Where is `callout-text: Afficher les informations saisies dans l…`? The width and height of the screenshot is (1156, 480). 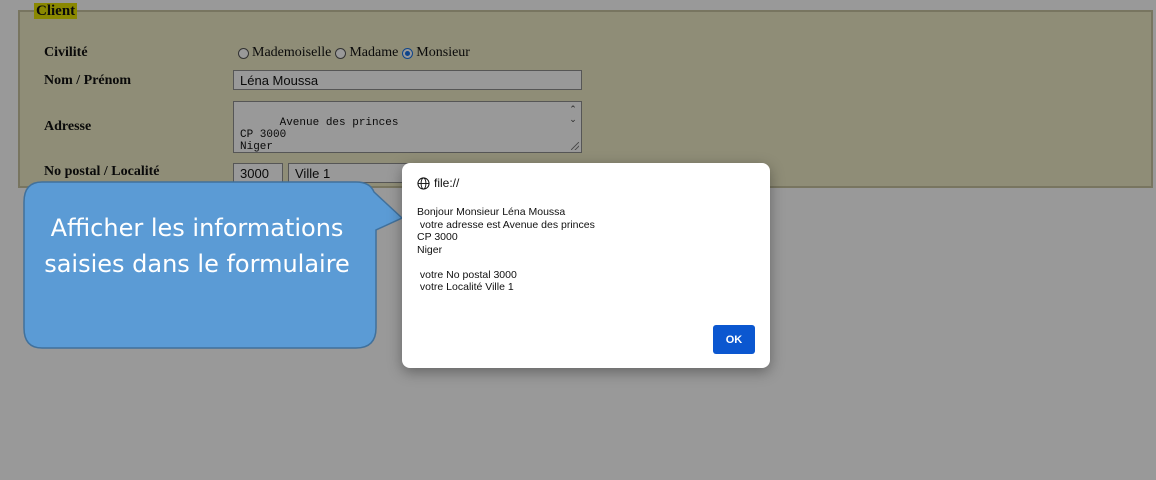 callout-text: Afficher les informations saisies dans l… is located at coordinates (197, 246).